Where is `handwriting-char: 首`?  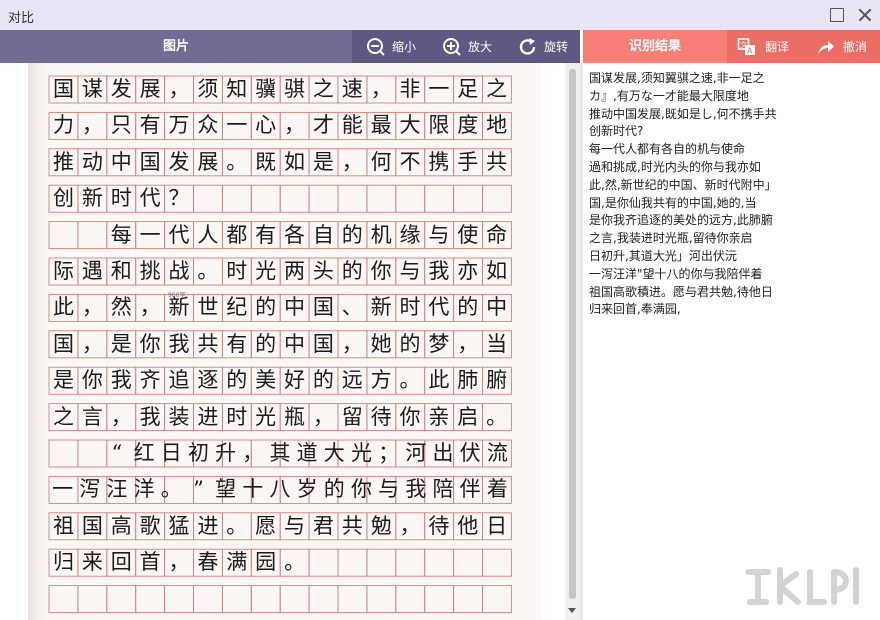
handwriting-char: 首 is located at coordinates (150, 562).